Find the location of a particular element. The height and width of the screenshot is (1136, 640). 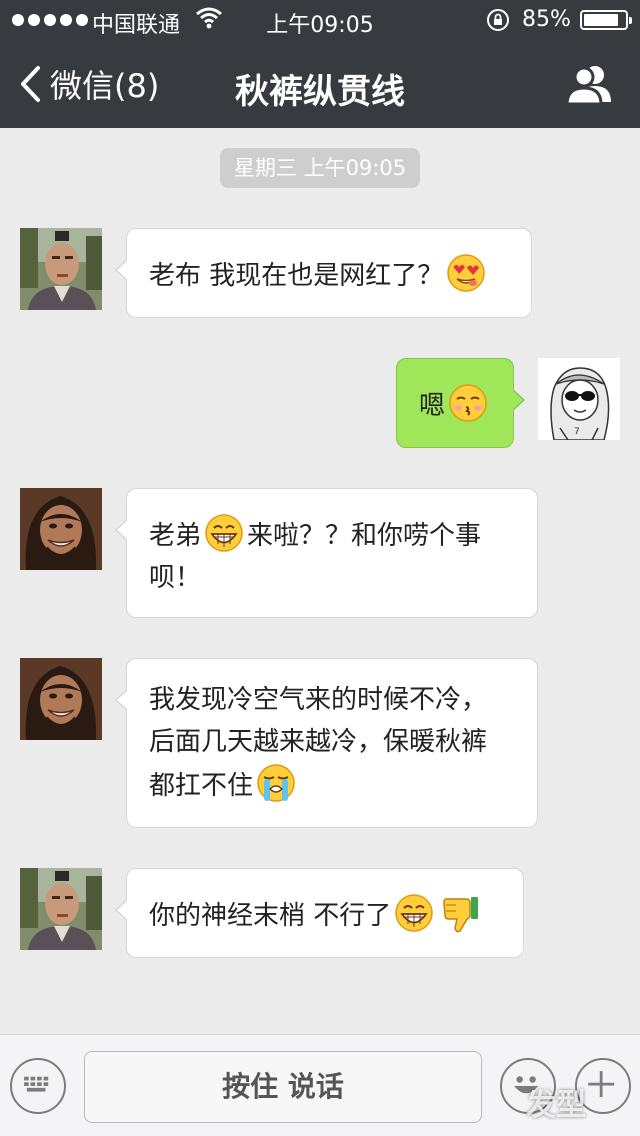

message-text-line: 都扛不住 is located at coordinates (201, 786).